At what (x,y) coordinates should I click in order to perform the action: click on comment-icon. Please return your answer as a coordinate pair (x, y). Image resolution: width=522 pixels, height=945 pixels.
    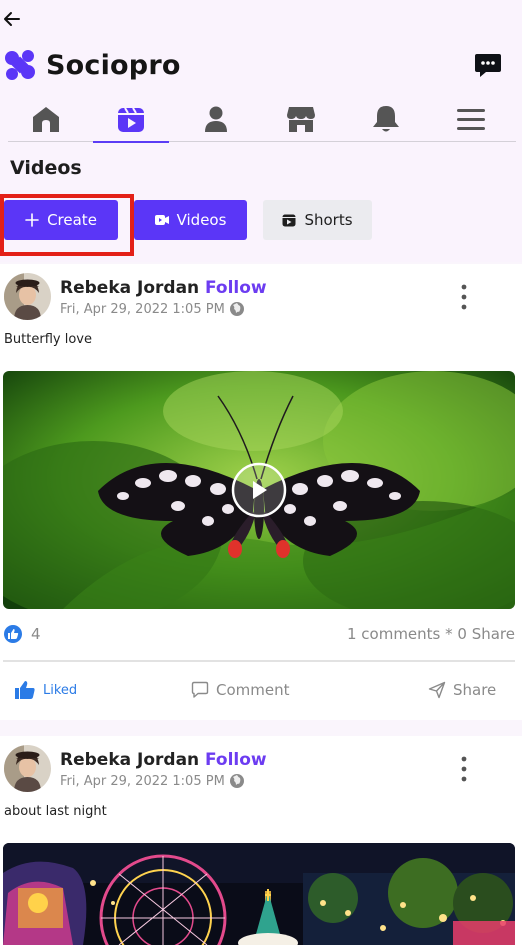
    Looking at the image, I should click on (200, 689).